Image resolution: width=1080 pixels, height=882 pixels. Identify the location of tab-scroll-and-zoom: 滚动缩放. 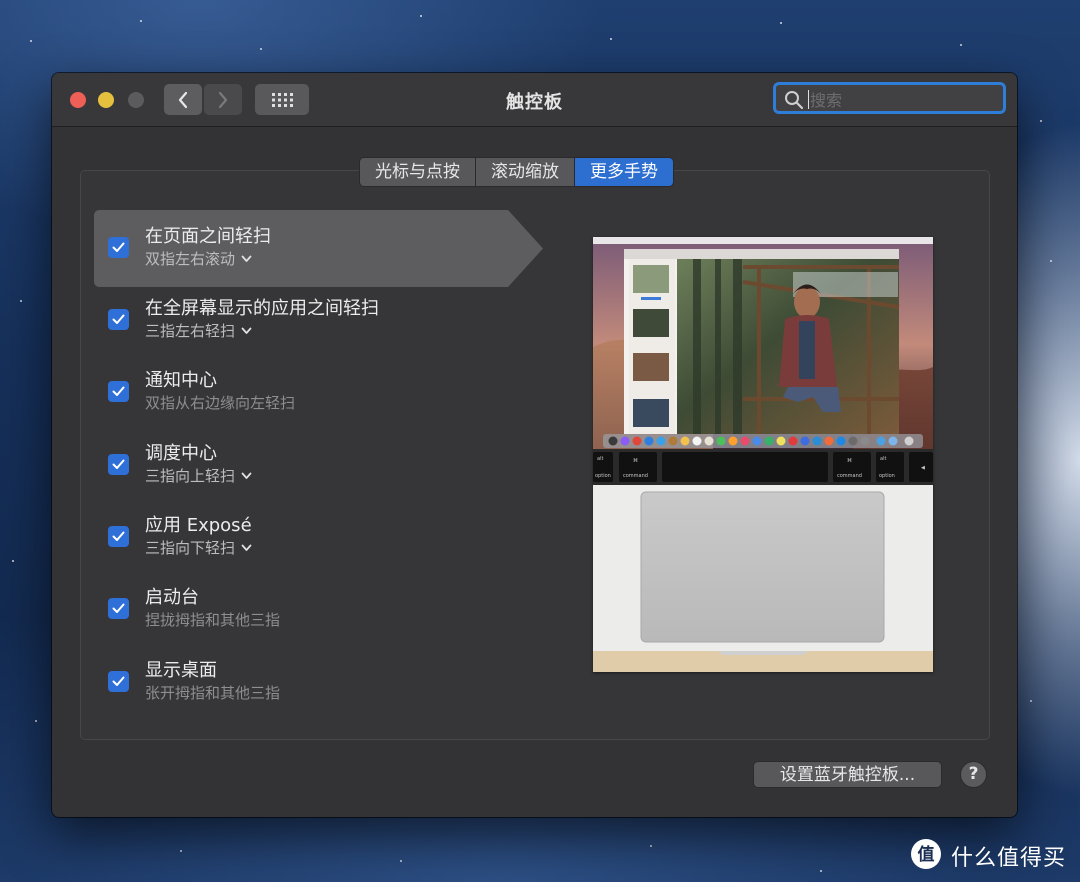
(525, 172).